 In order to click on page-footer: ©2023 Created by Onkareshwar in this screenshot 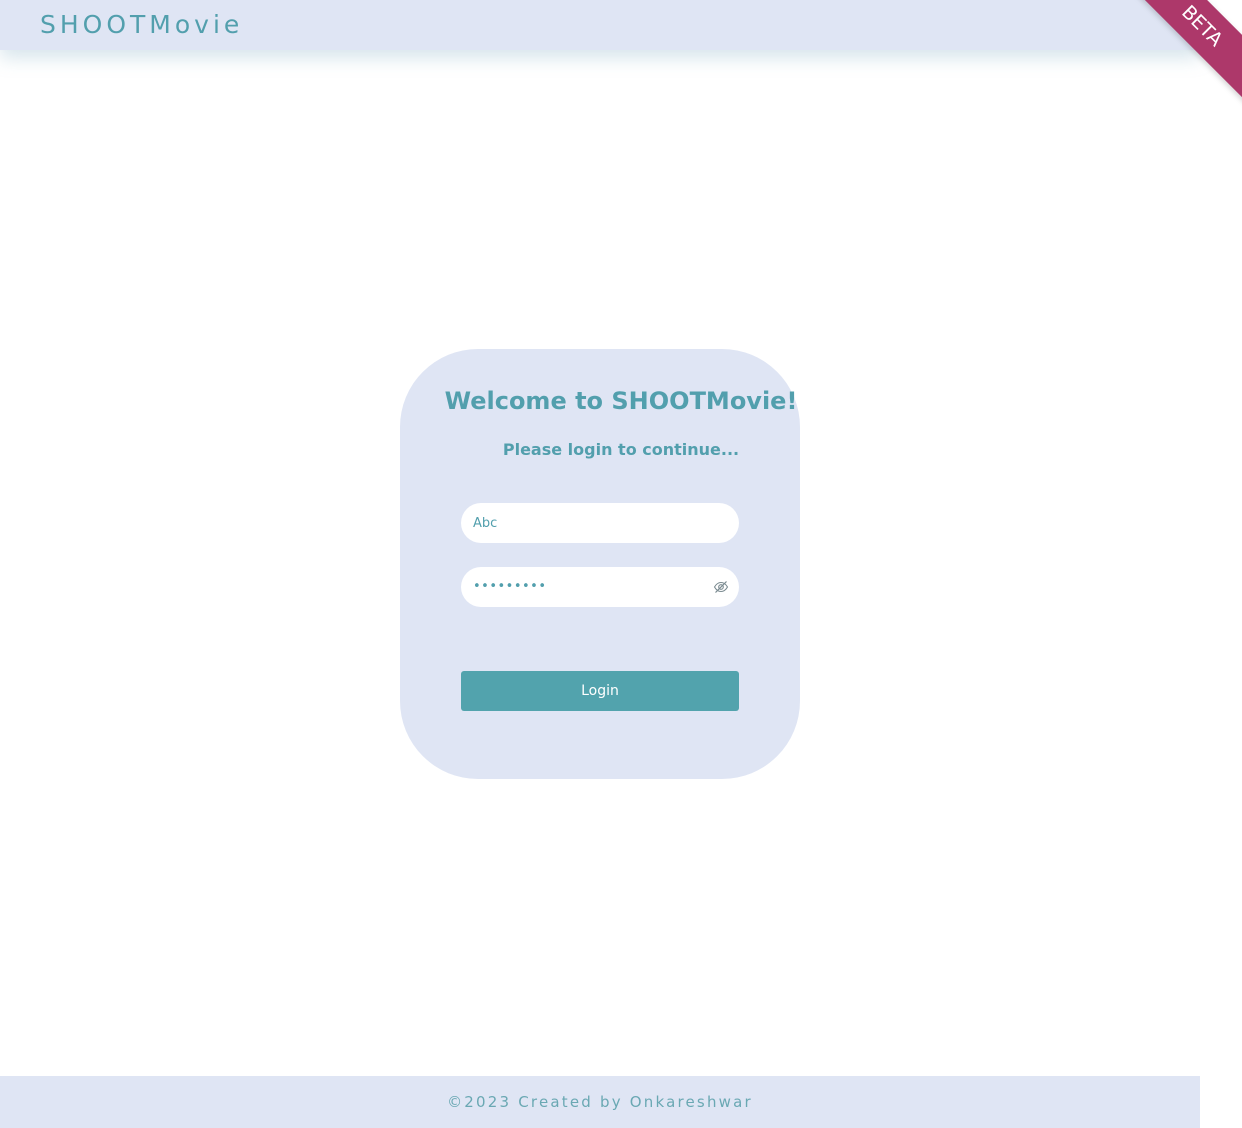, I will do `click(600, 1102)`.